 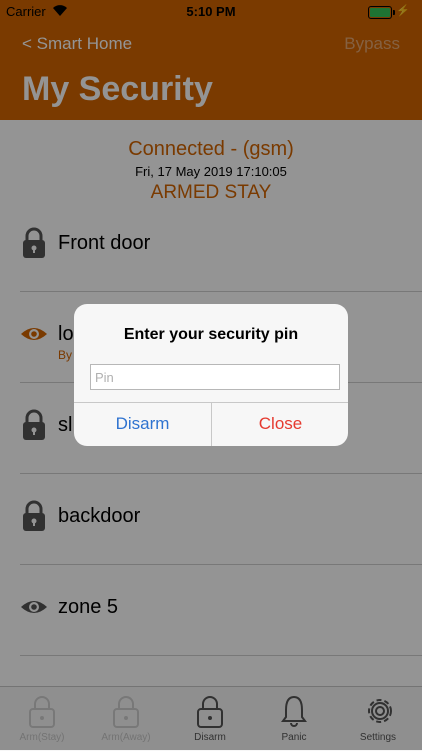 I want to click on pin-dialog: Enter your security pin Disarm Close, so click(x=211, y=375).